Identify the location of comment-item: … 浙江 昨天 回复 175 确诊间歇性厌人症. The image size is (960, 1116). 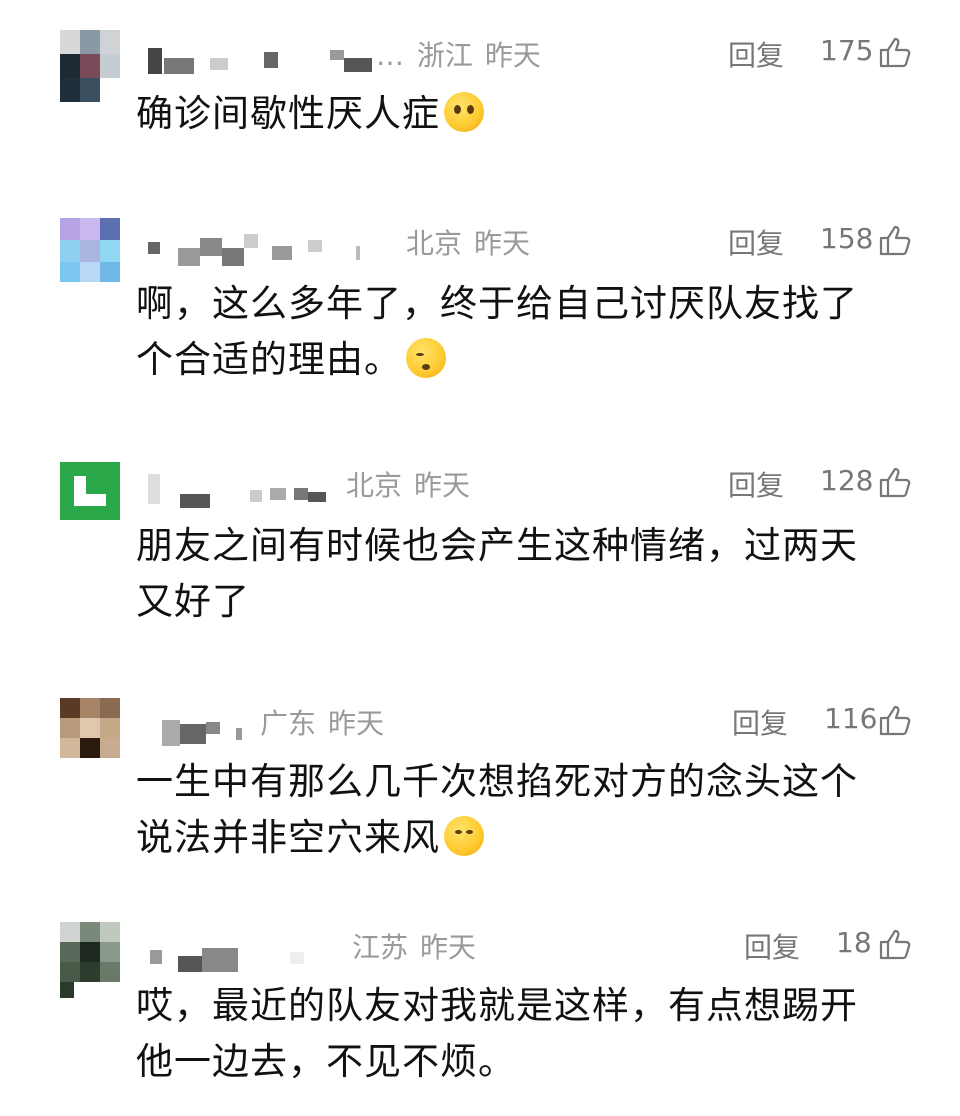
(480, 105).